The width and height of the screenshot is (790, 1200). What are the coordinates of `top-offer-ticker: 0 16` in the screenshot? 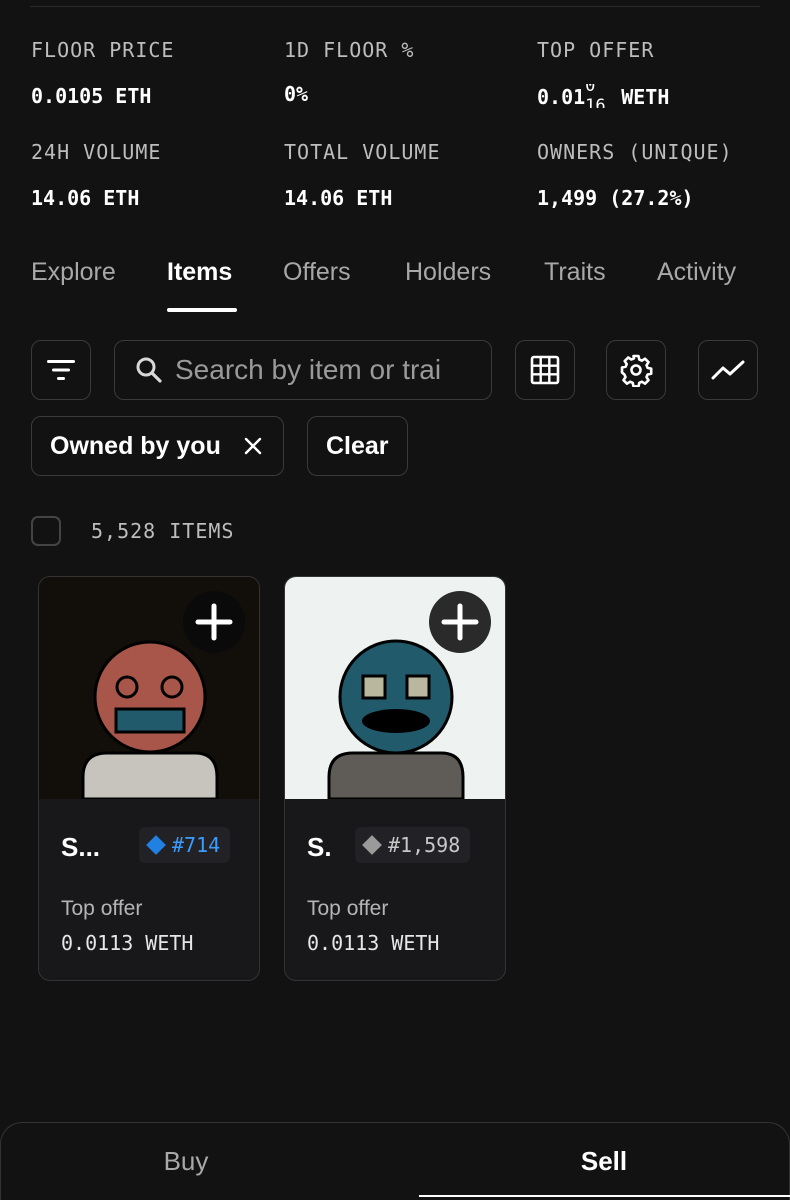 It's located at (597, 96).